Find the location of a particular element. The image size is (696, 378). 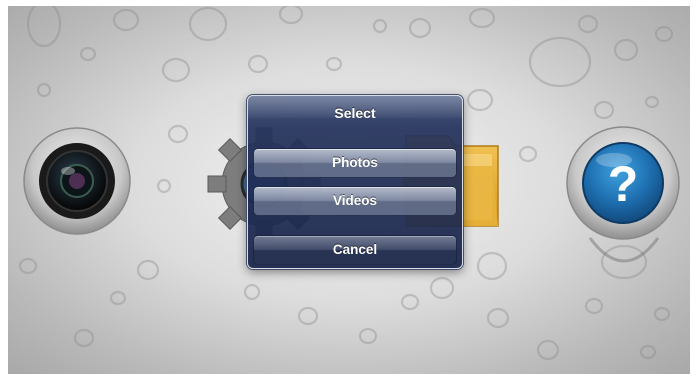

select-action-sheet: Select Photos Videos Cancel is located at coordinates (355, 182).